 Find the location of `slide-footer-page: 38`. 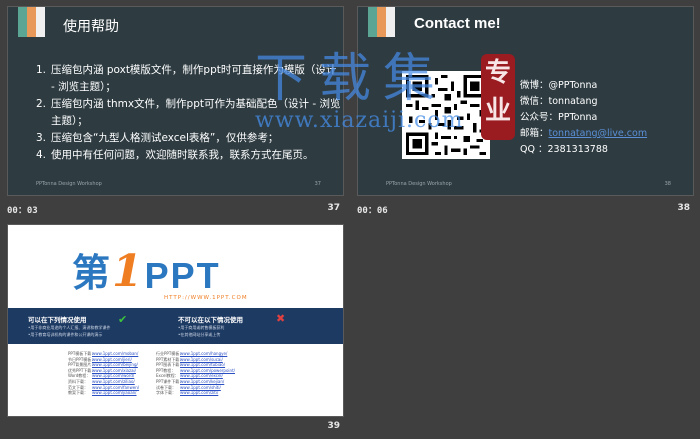

slide-footer-page: 38 is located at coordinates (667, 184).